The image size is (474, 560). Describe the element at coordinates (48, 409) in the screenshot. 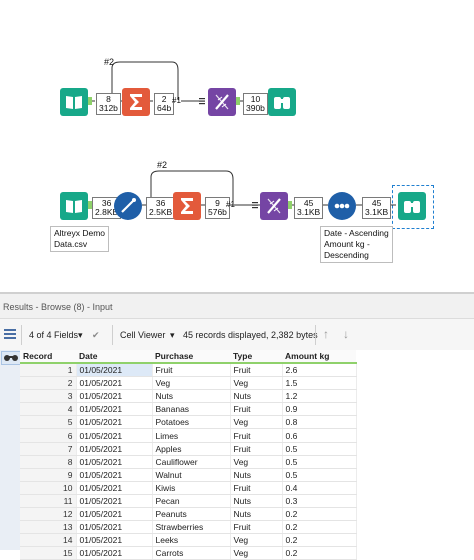

I see `record-cell: 4` at that location.